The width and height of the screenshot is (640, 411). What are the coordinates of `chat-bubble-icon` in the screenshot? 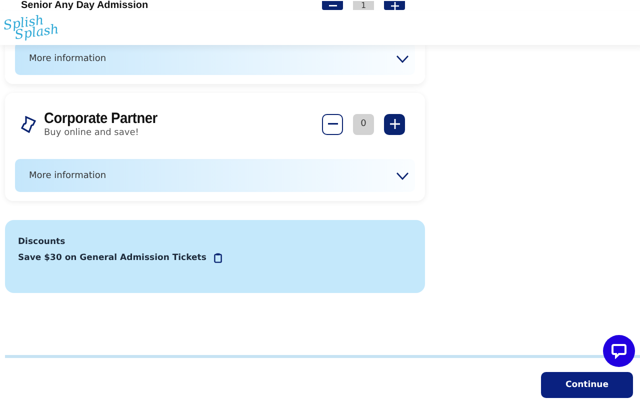 It's located at (619, 351).